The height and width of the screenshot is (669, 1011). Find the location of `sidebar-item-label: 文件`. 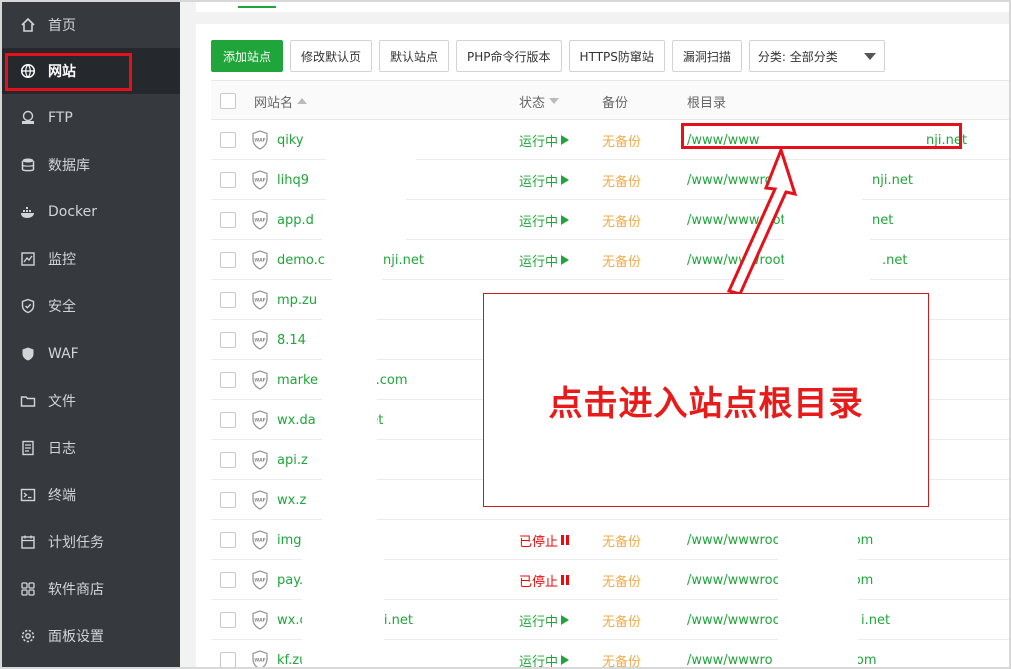

sidebar-item-label: 文件 is located at coordinates (62, 402).